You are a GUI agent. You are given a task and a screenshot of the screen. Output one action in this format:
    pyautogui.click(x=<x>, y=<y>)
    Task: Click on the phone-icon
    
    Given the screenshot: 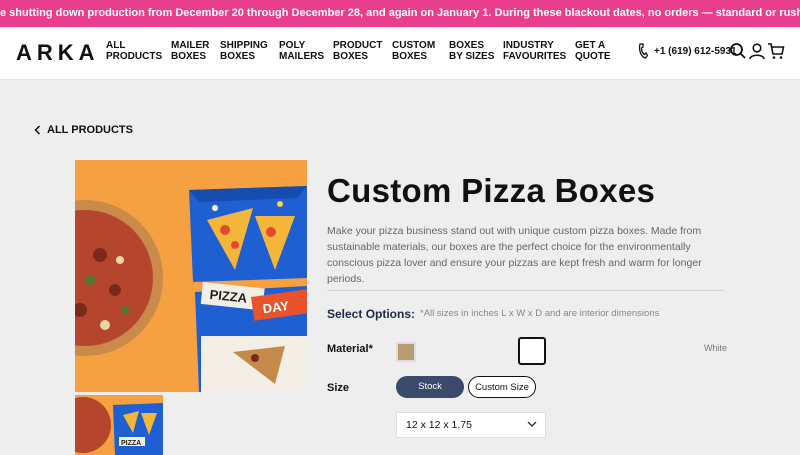 What is the action you would take?
    pyautogui.click(x=643, y=51)
    